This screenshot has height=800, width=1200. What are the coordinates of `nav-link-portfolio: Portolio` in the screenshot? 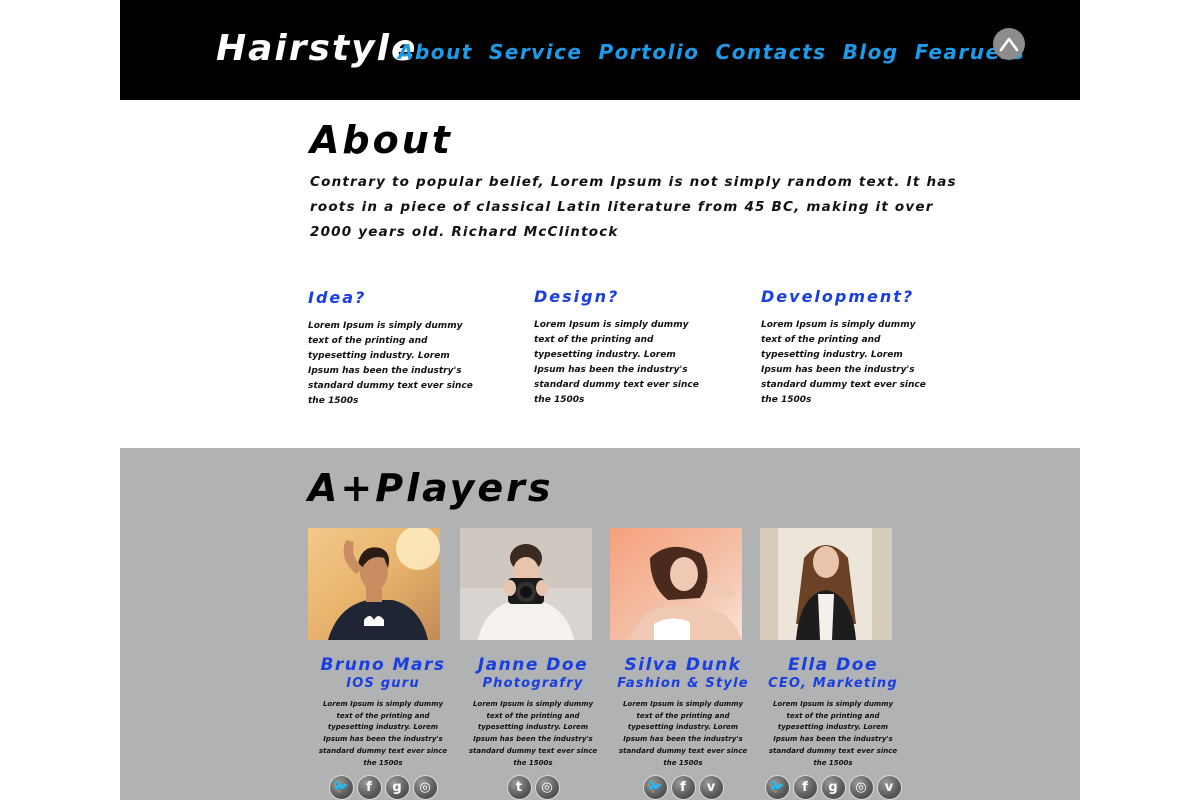 It's located at (649, 52).